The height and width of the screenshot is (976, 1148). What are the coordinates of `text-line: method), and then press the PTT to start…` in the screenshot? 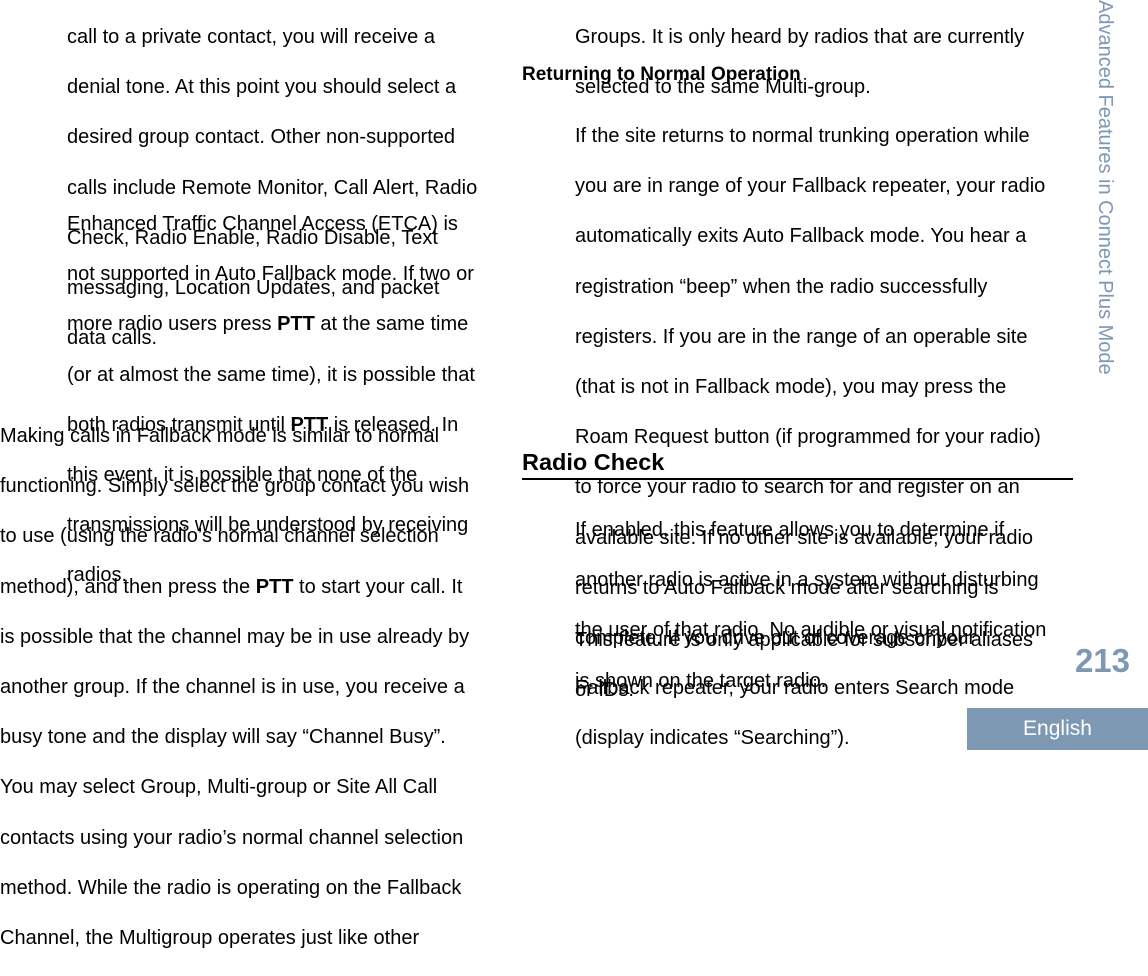 It's located at (250, 587).